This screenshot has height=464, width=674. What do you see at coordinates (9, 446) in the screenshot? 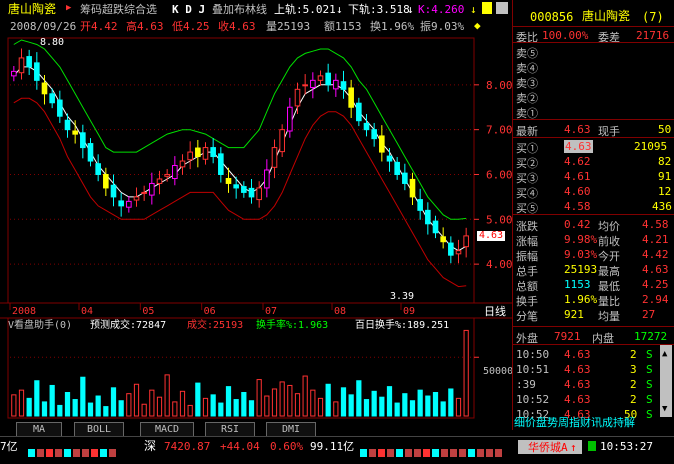
I see `left-amount: 7亿` at bounding box center [9, 446].